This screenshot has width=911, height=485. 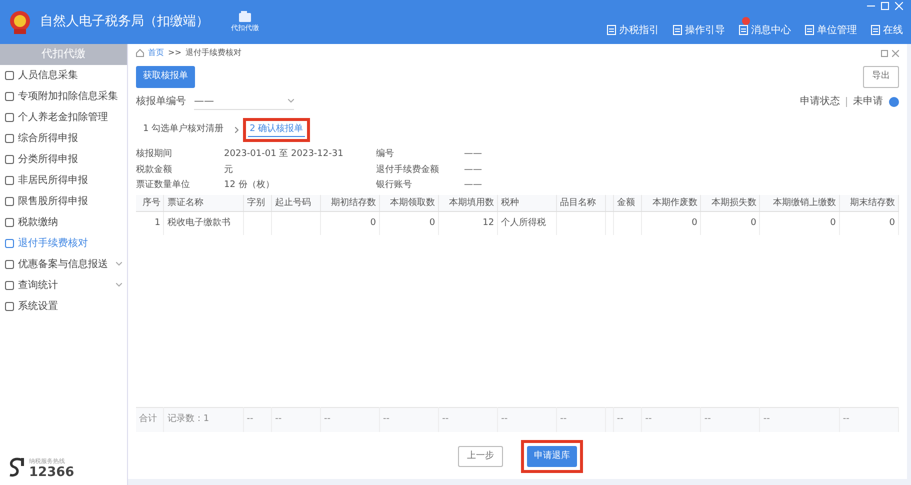 I want to click on select-field: ——, so click(x=244, y=102).